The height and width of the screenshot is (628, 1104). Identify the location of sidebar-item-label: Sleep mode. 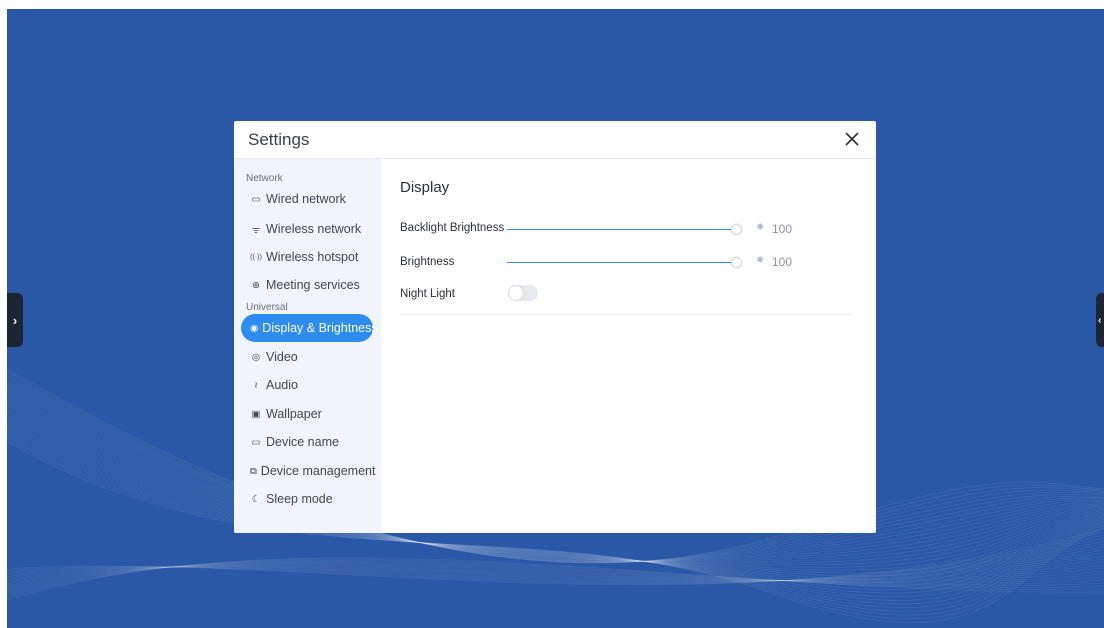
(299, 499).